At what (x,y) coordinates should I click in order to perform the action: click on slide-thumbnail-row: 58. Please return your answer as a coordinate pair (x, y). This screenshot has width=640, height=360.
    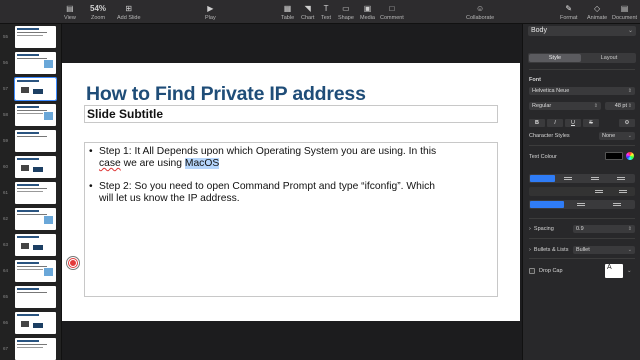
    Looking at the image, I should click on (30, 115).